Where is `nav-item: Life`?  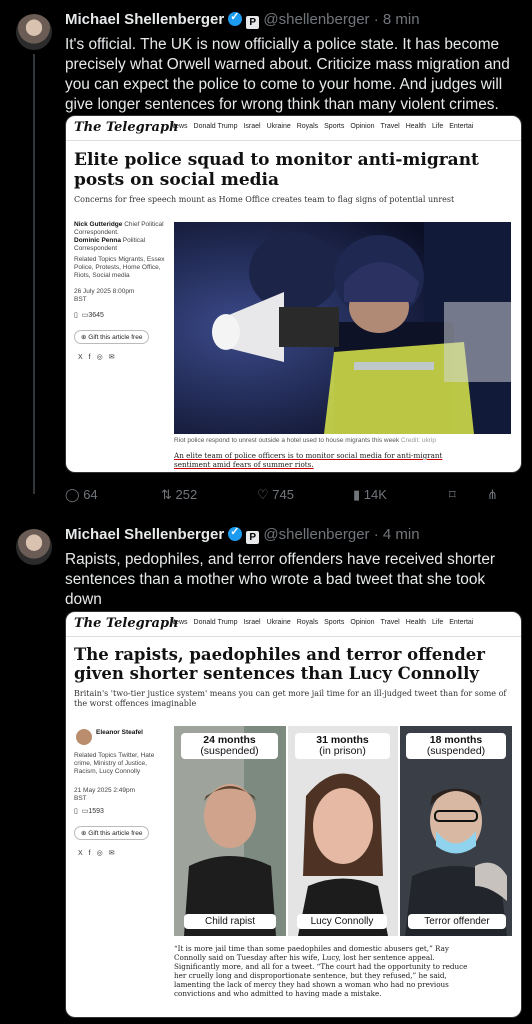
nav-item: Life is located at coordinates (437, 622).